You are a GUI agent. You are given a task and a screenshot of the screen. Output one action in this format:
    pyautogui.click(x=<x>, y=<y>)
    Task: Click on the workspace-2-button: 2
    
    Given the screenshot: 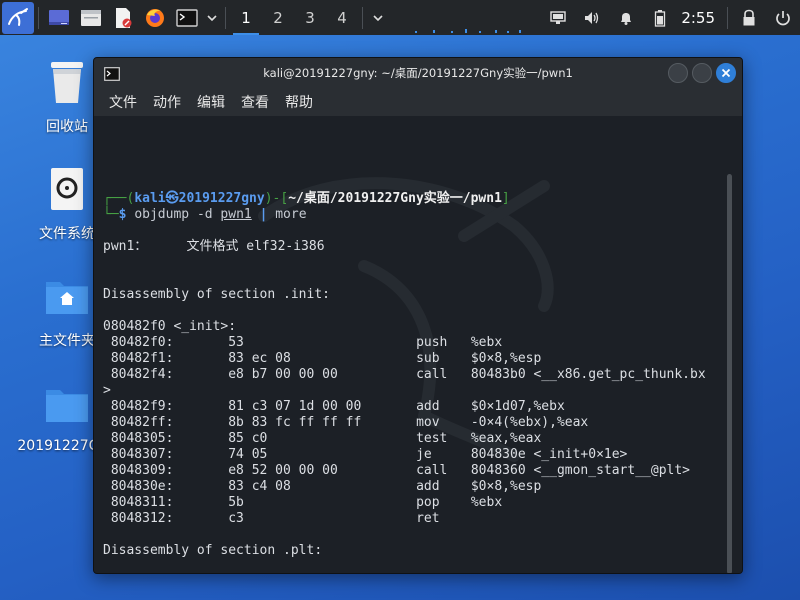 What is the action you would take?
    pyautogui.click(x=278, y=17)
    